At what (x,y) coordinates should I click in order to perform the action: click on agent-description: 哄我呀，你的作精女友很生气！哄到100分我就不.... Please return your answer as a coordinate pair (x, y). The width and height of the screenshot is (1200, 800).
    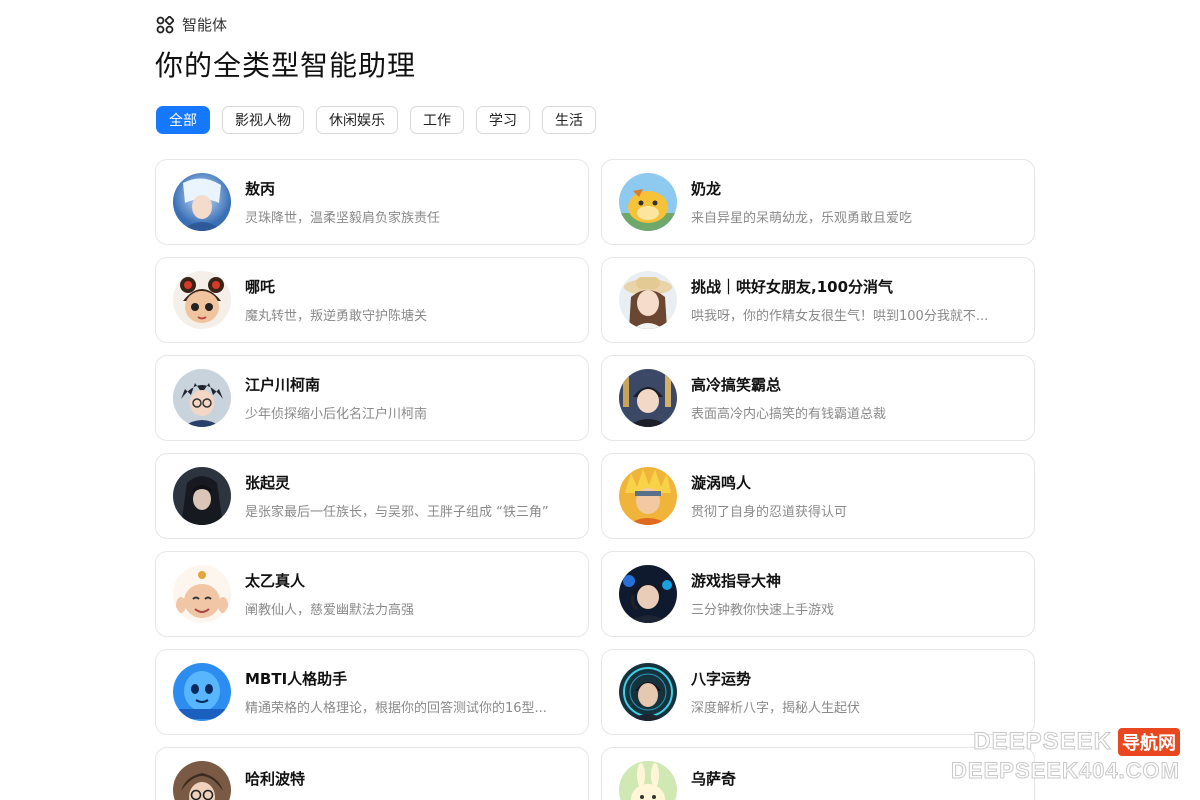
    Looking at the image, I should click on (840, 316).